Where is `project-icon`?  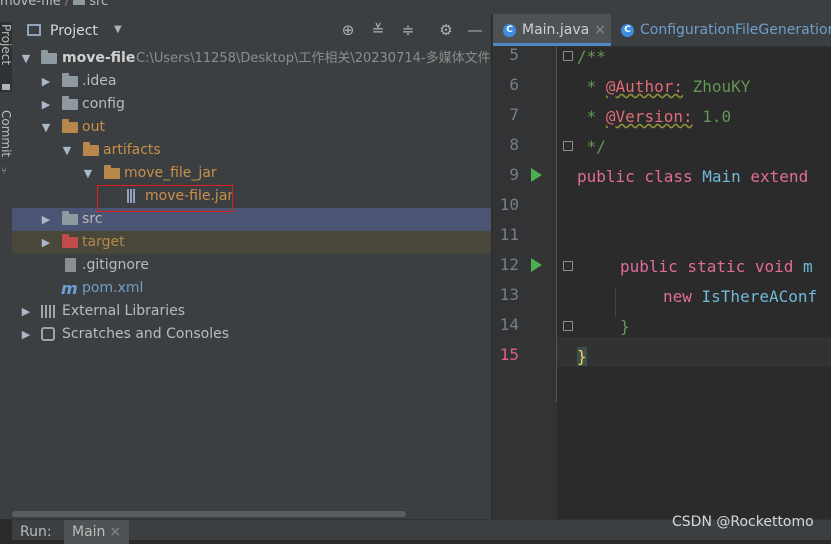 project-icon is located at coordinates (6, 87).